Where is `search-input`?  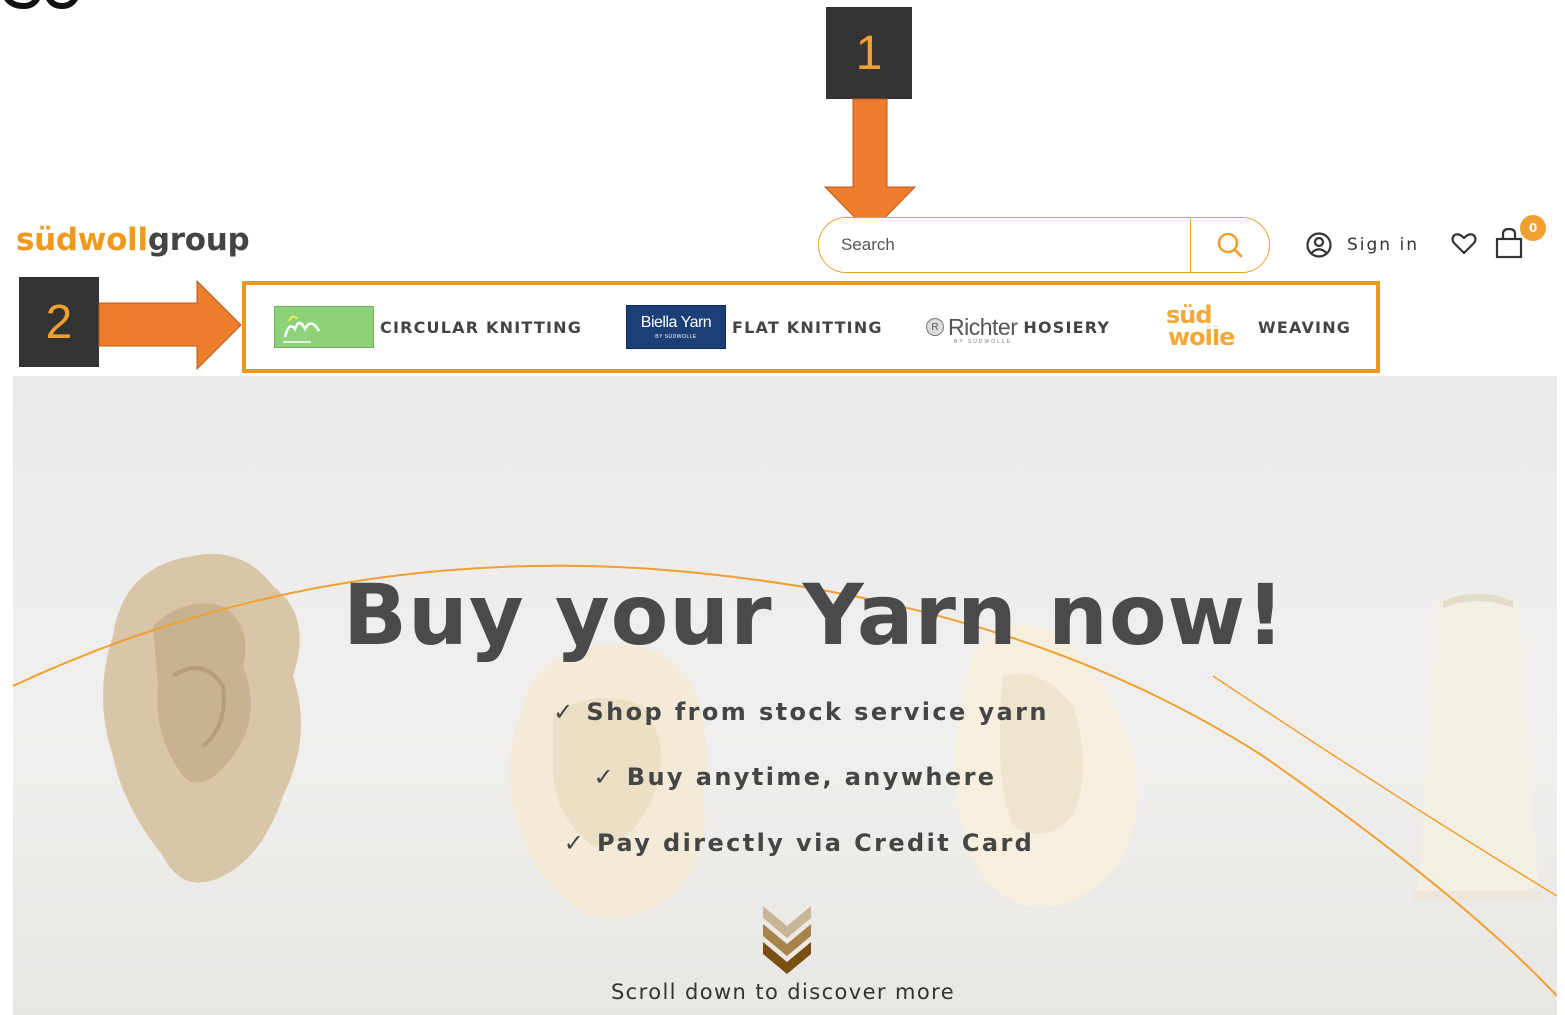 search-input is located at coordinates (999, 245).